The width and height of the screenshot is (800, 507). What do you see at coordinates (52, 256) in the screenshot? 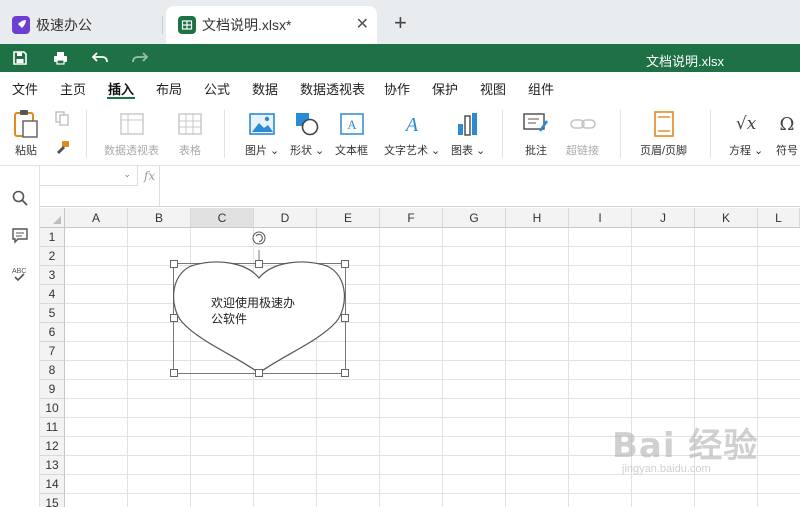
I see `row-header: 2` at bounding box center [52, 256].